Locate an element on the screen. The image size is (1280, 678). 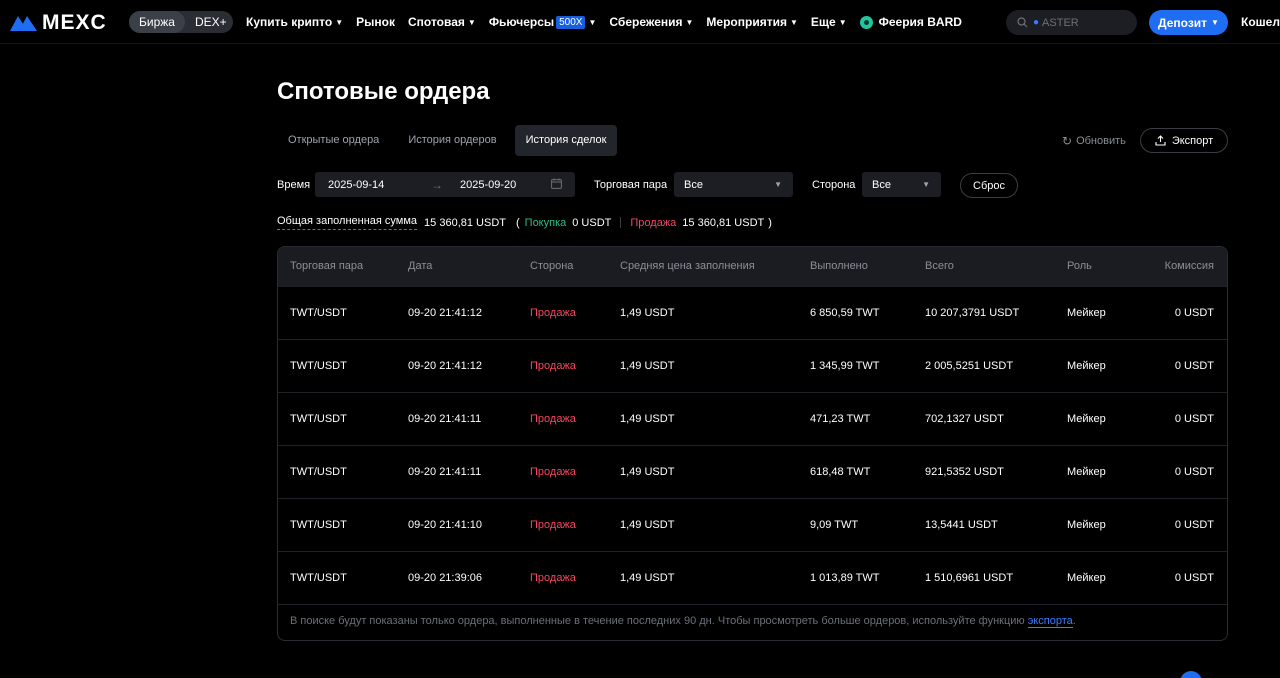
deposit-button: Депозит ▼ is located at coordinates (1188, 22).